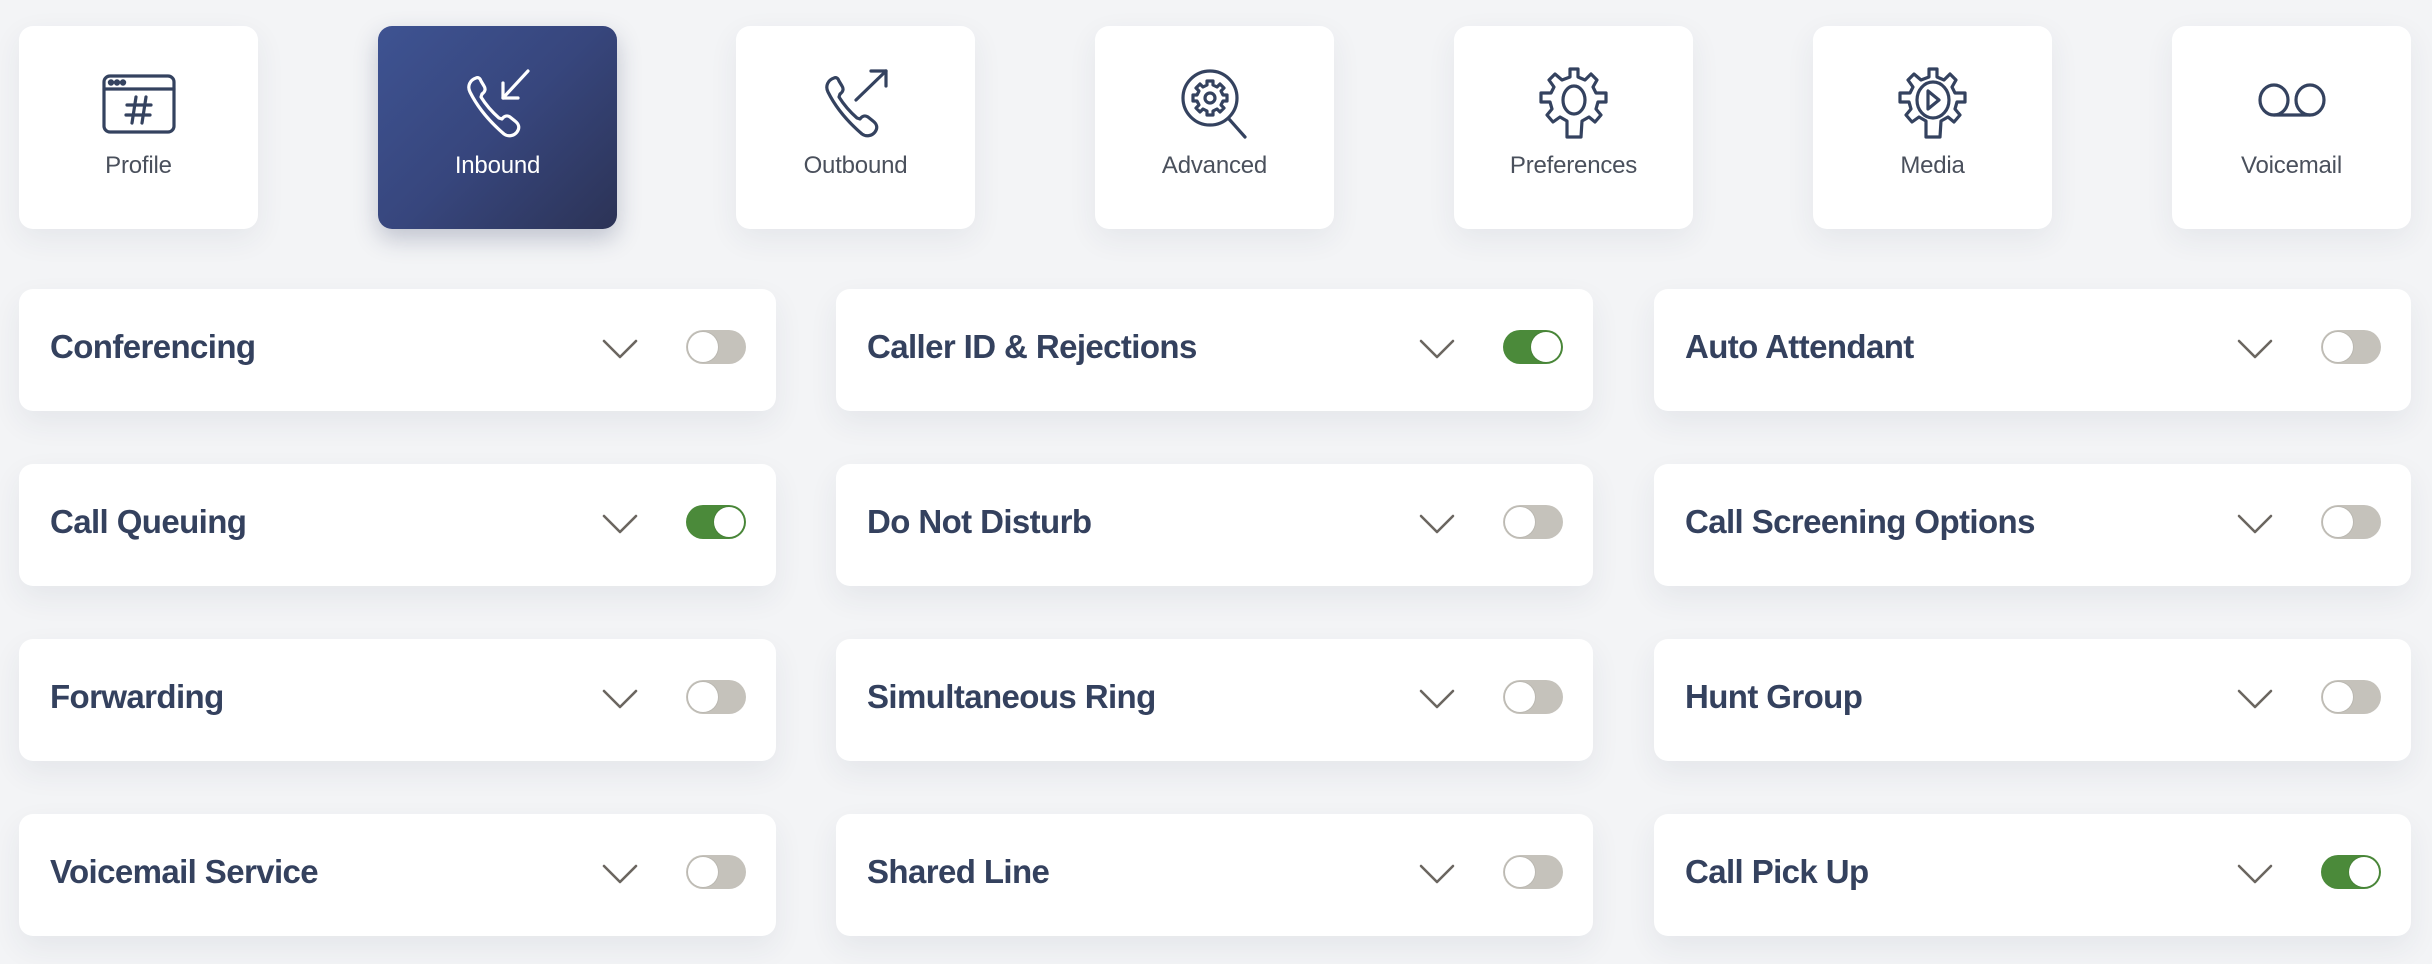 The height and width of the screenshot is (964, 2432). What do you see at coordinates (397, 350) in the screenshot?
I see `feature-card-conferencing: Conferencing` at bounding box center [397, 350].